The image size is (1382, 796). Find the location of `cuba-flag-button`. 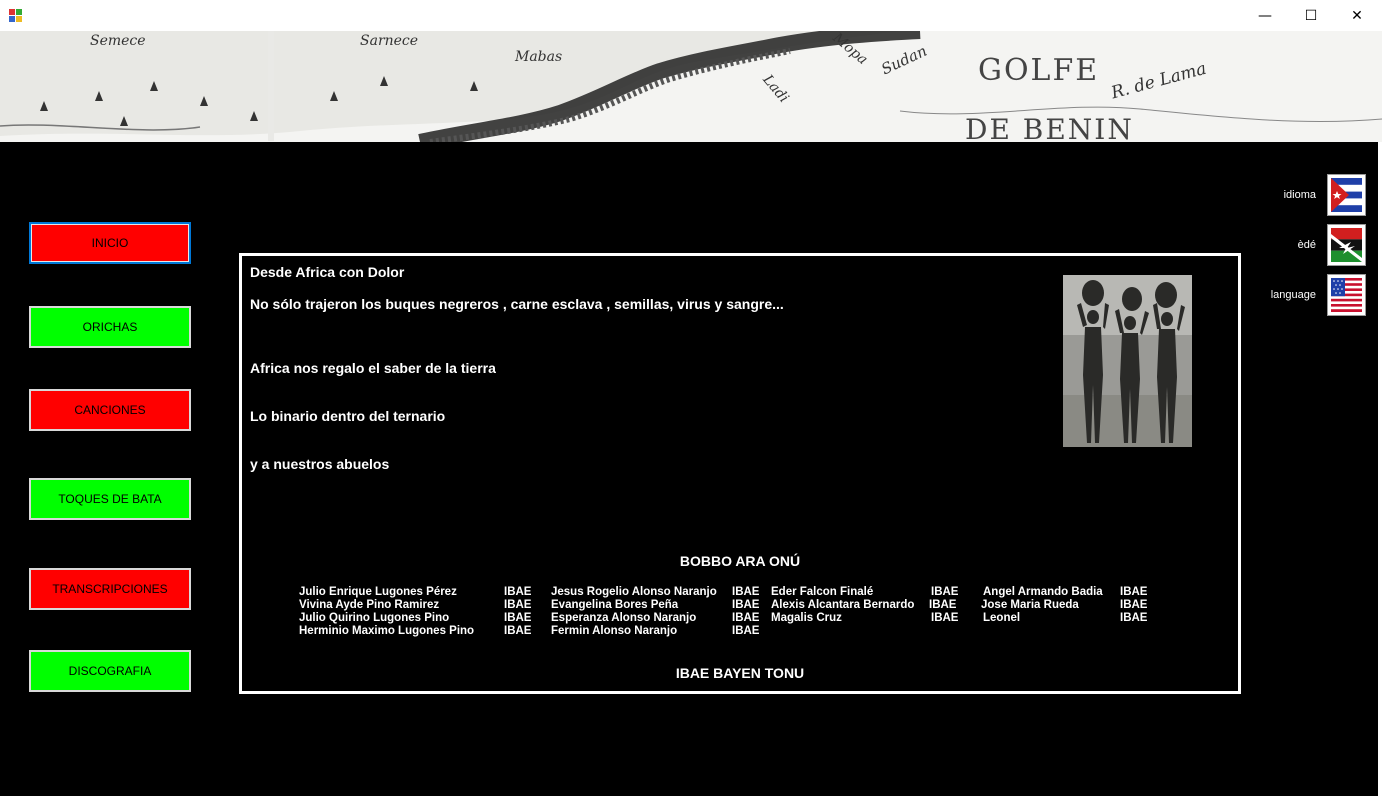

cuba-flag-button is located at coordinates (1346, 195).